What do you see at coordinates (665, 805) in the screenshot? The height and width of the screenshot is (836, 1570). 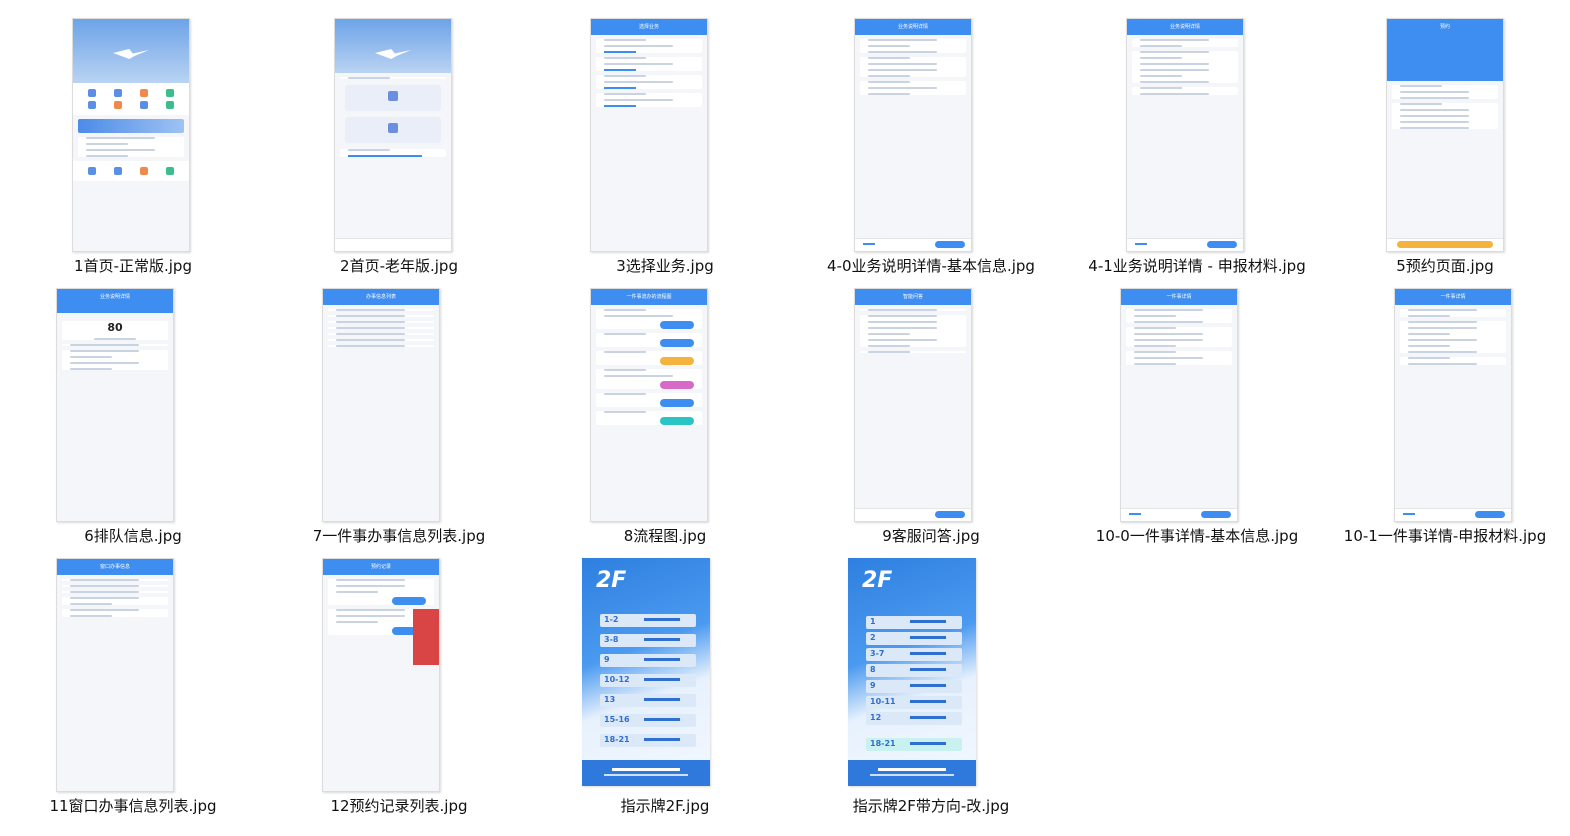 I see `file-caption: 指示牌2F.jpg` at bounding box center [665, 805].